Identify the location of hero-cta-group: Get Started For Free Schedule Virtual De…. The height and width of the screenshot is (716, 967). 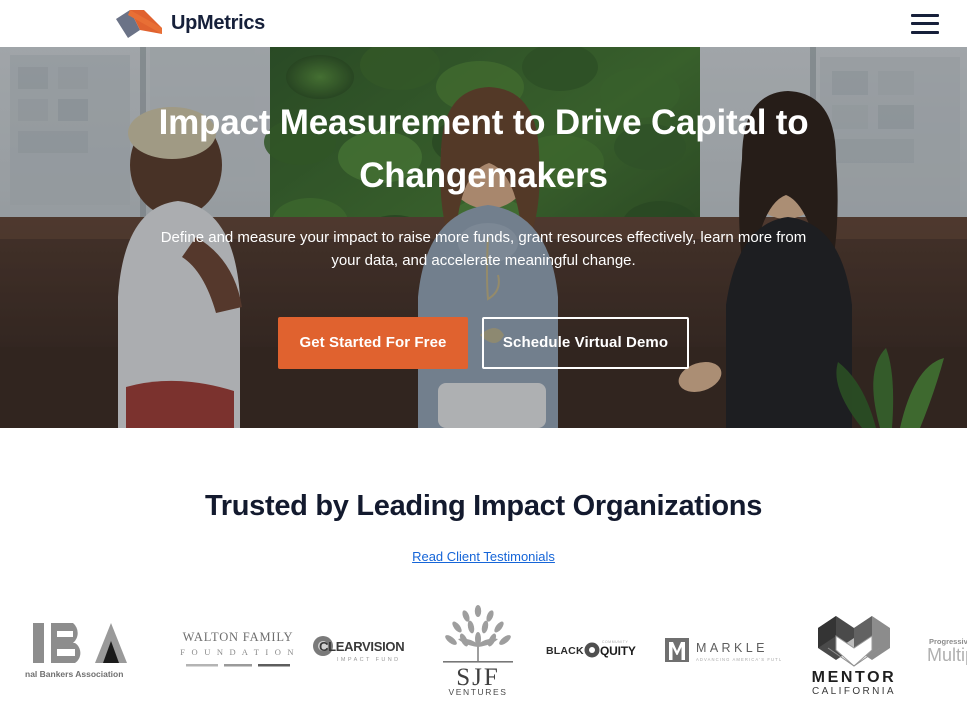
(483, 342).